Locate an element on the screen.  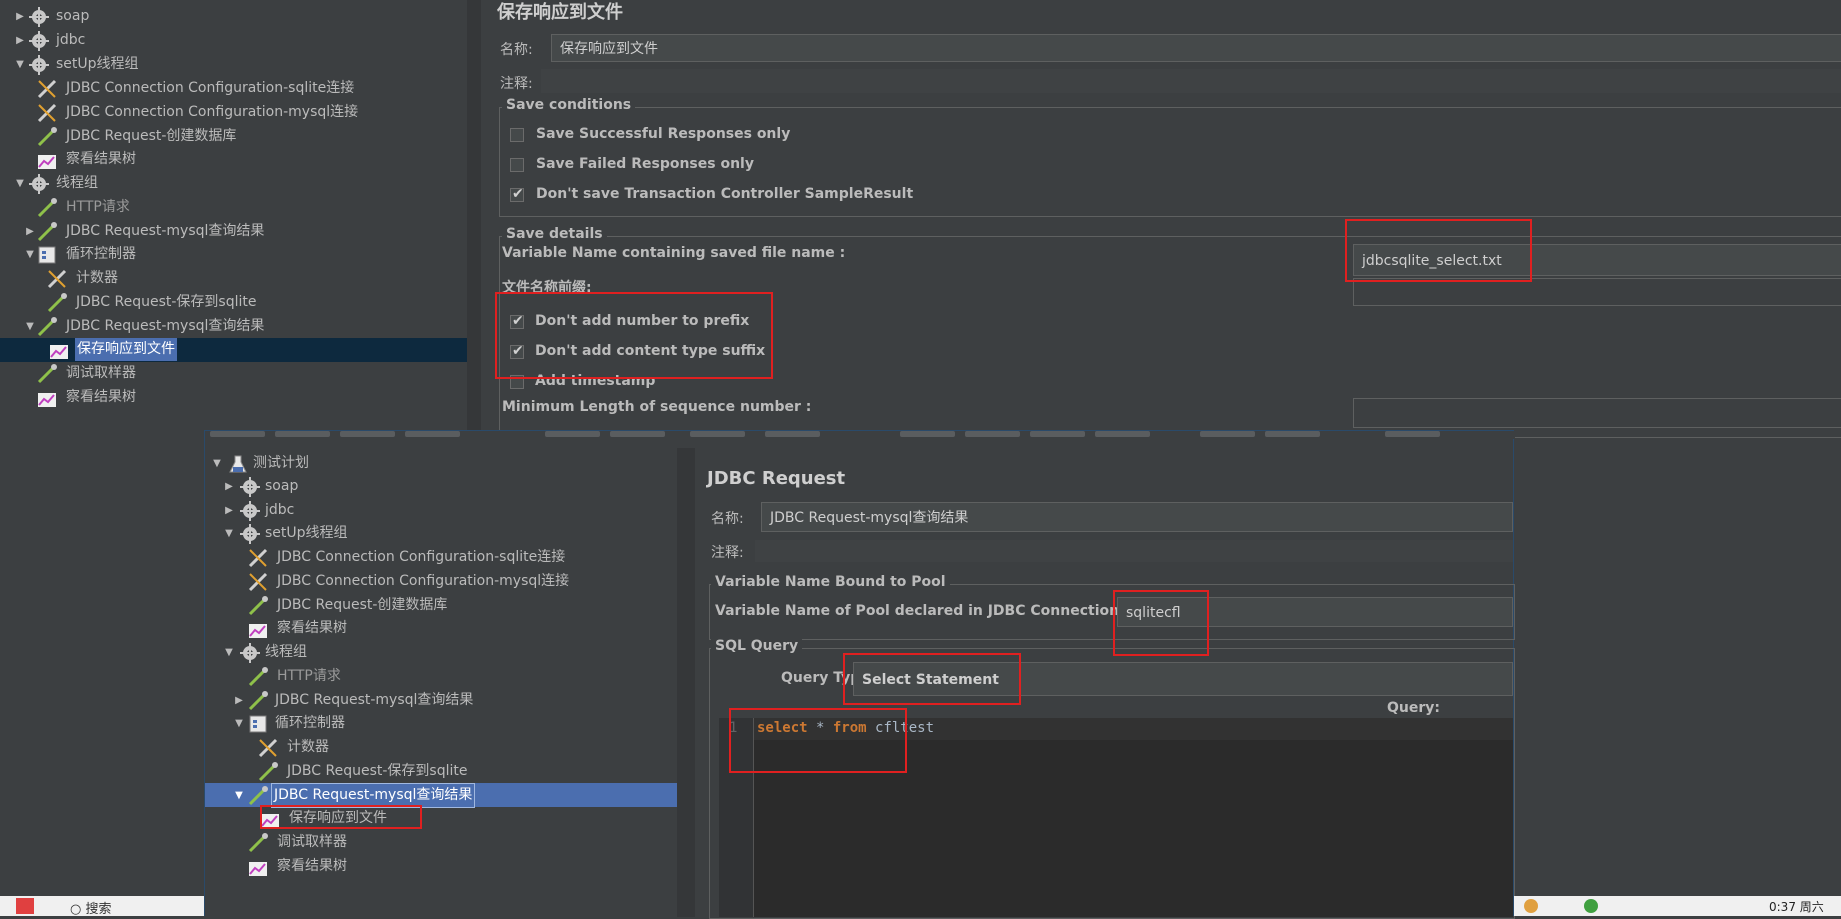
name-field: JDBC Request-mysql查询结果 is located at coordinates (1137, 517).